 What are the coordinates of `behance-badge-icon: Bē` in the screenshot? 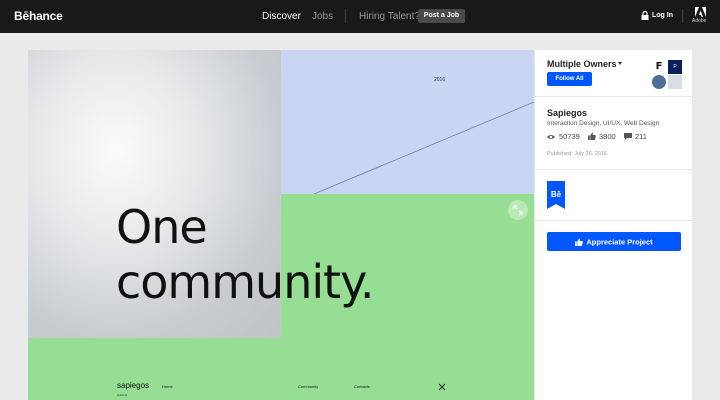 It's located at (556, 195).